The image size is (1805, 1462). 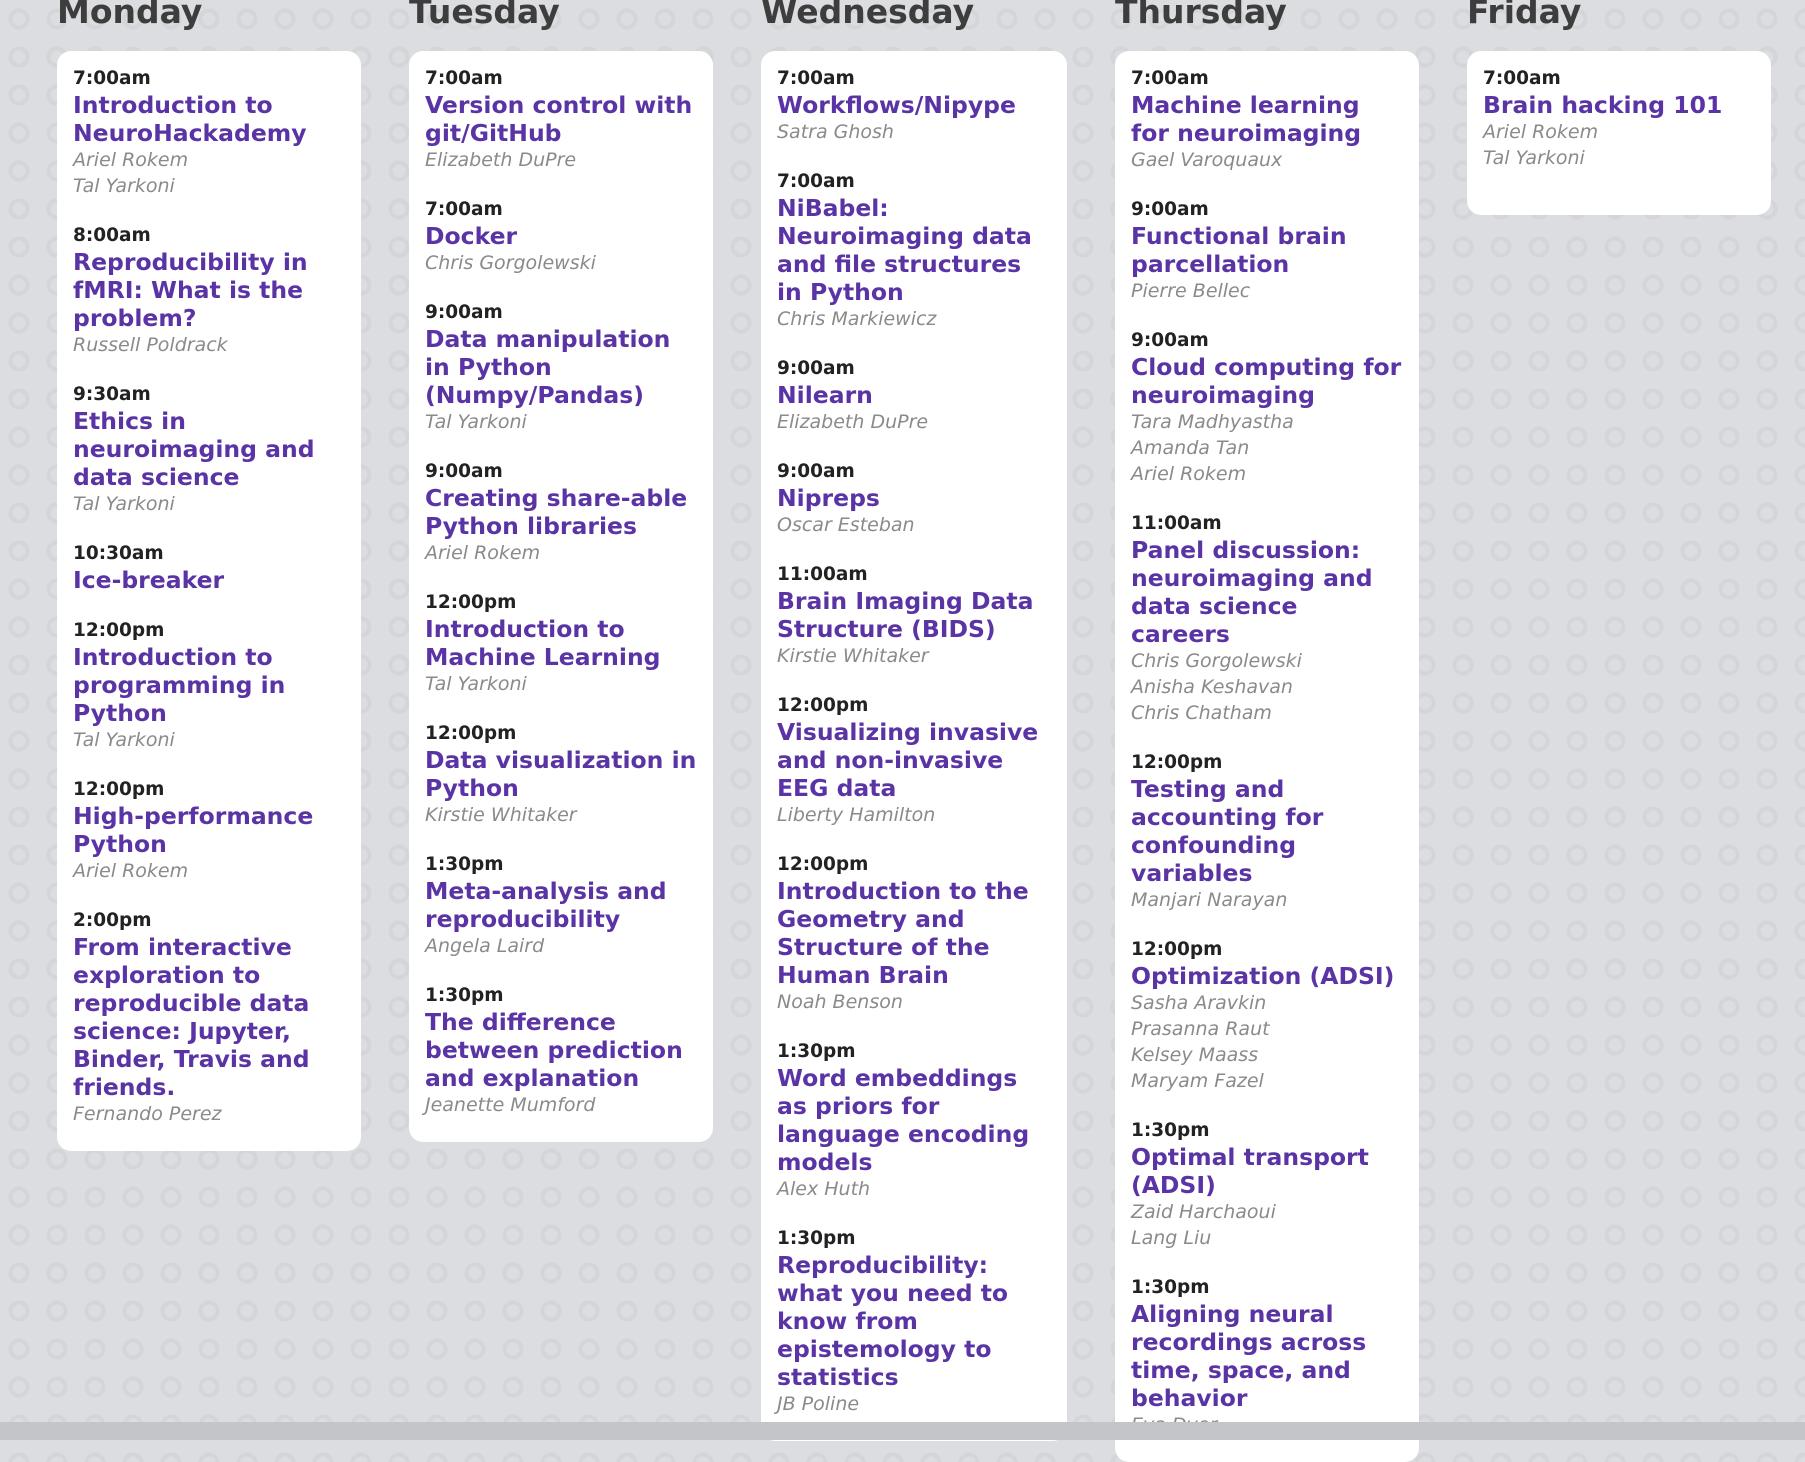 What do you see at coordinates (1216, 661) in the screenshot?
I see `event-speaker: Chris Gorgolewski` at bounding box center [1216, 661].